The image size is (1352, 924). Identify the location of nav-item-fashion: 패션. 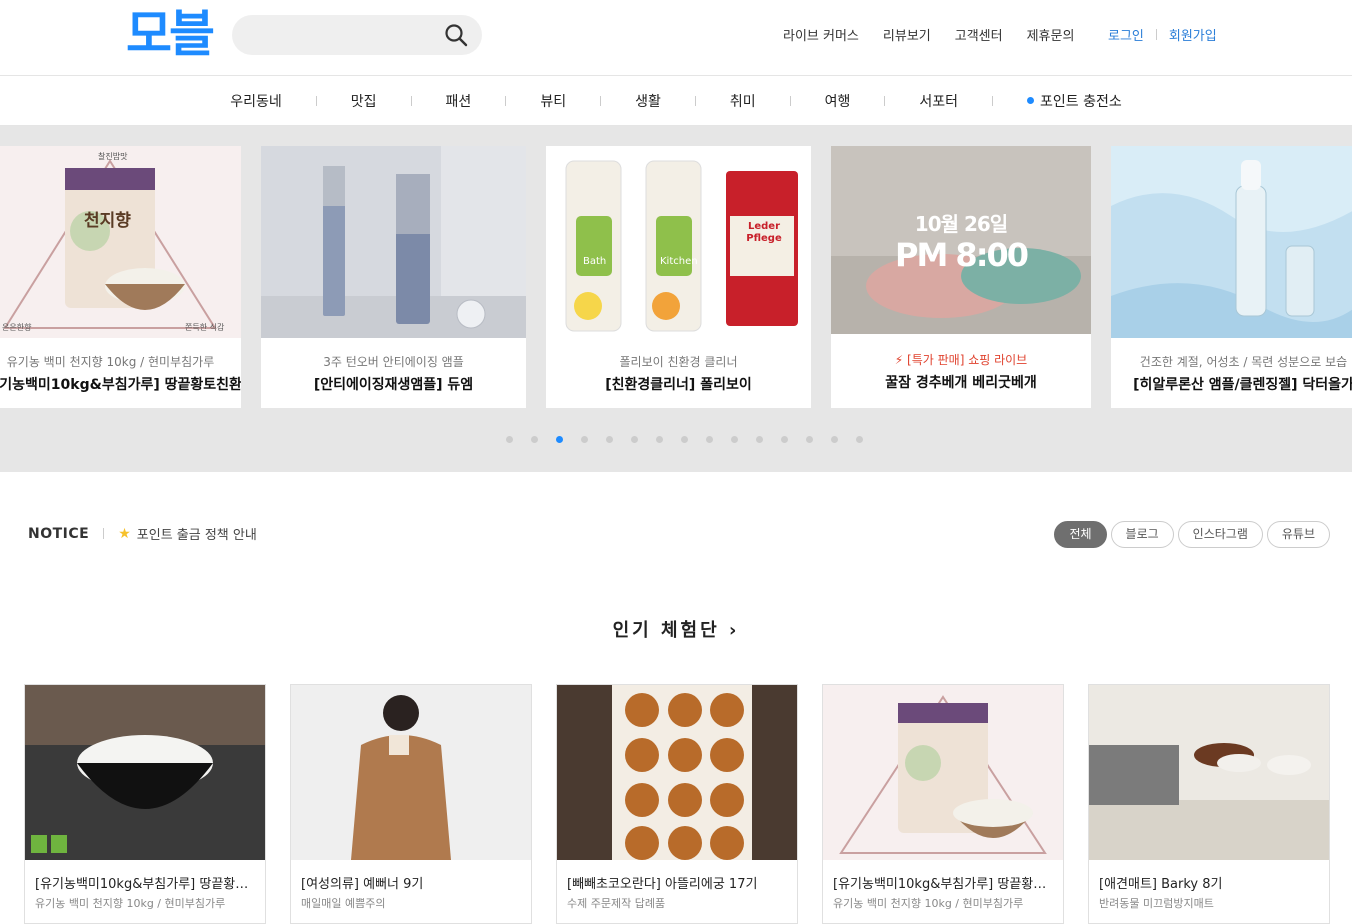
(459, 101).